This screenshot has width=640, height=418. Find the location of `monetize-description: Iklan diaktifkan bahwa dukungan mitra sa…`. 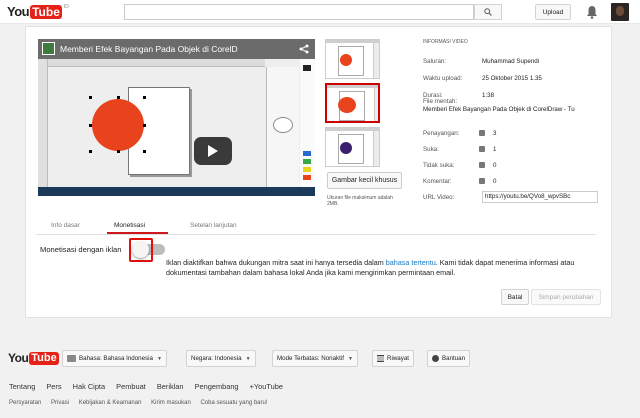

monetize-description: Iklan diaktifkan bahwa dukungan mitra sa… is located at coordinates (320, 268).